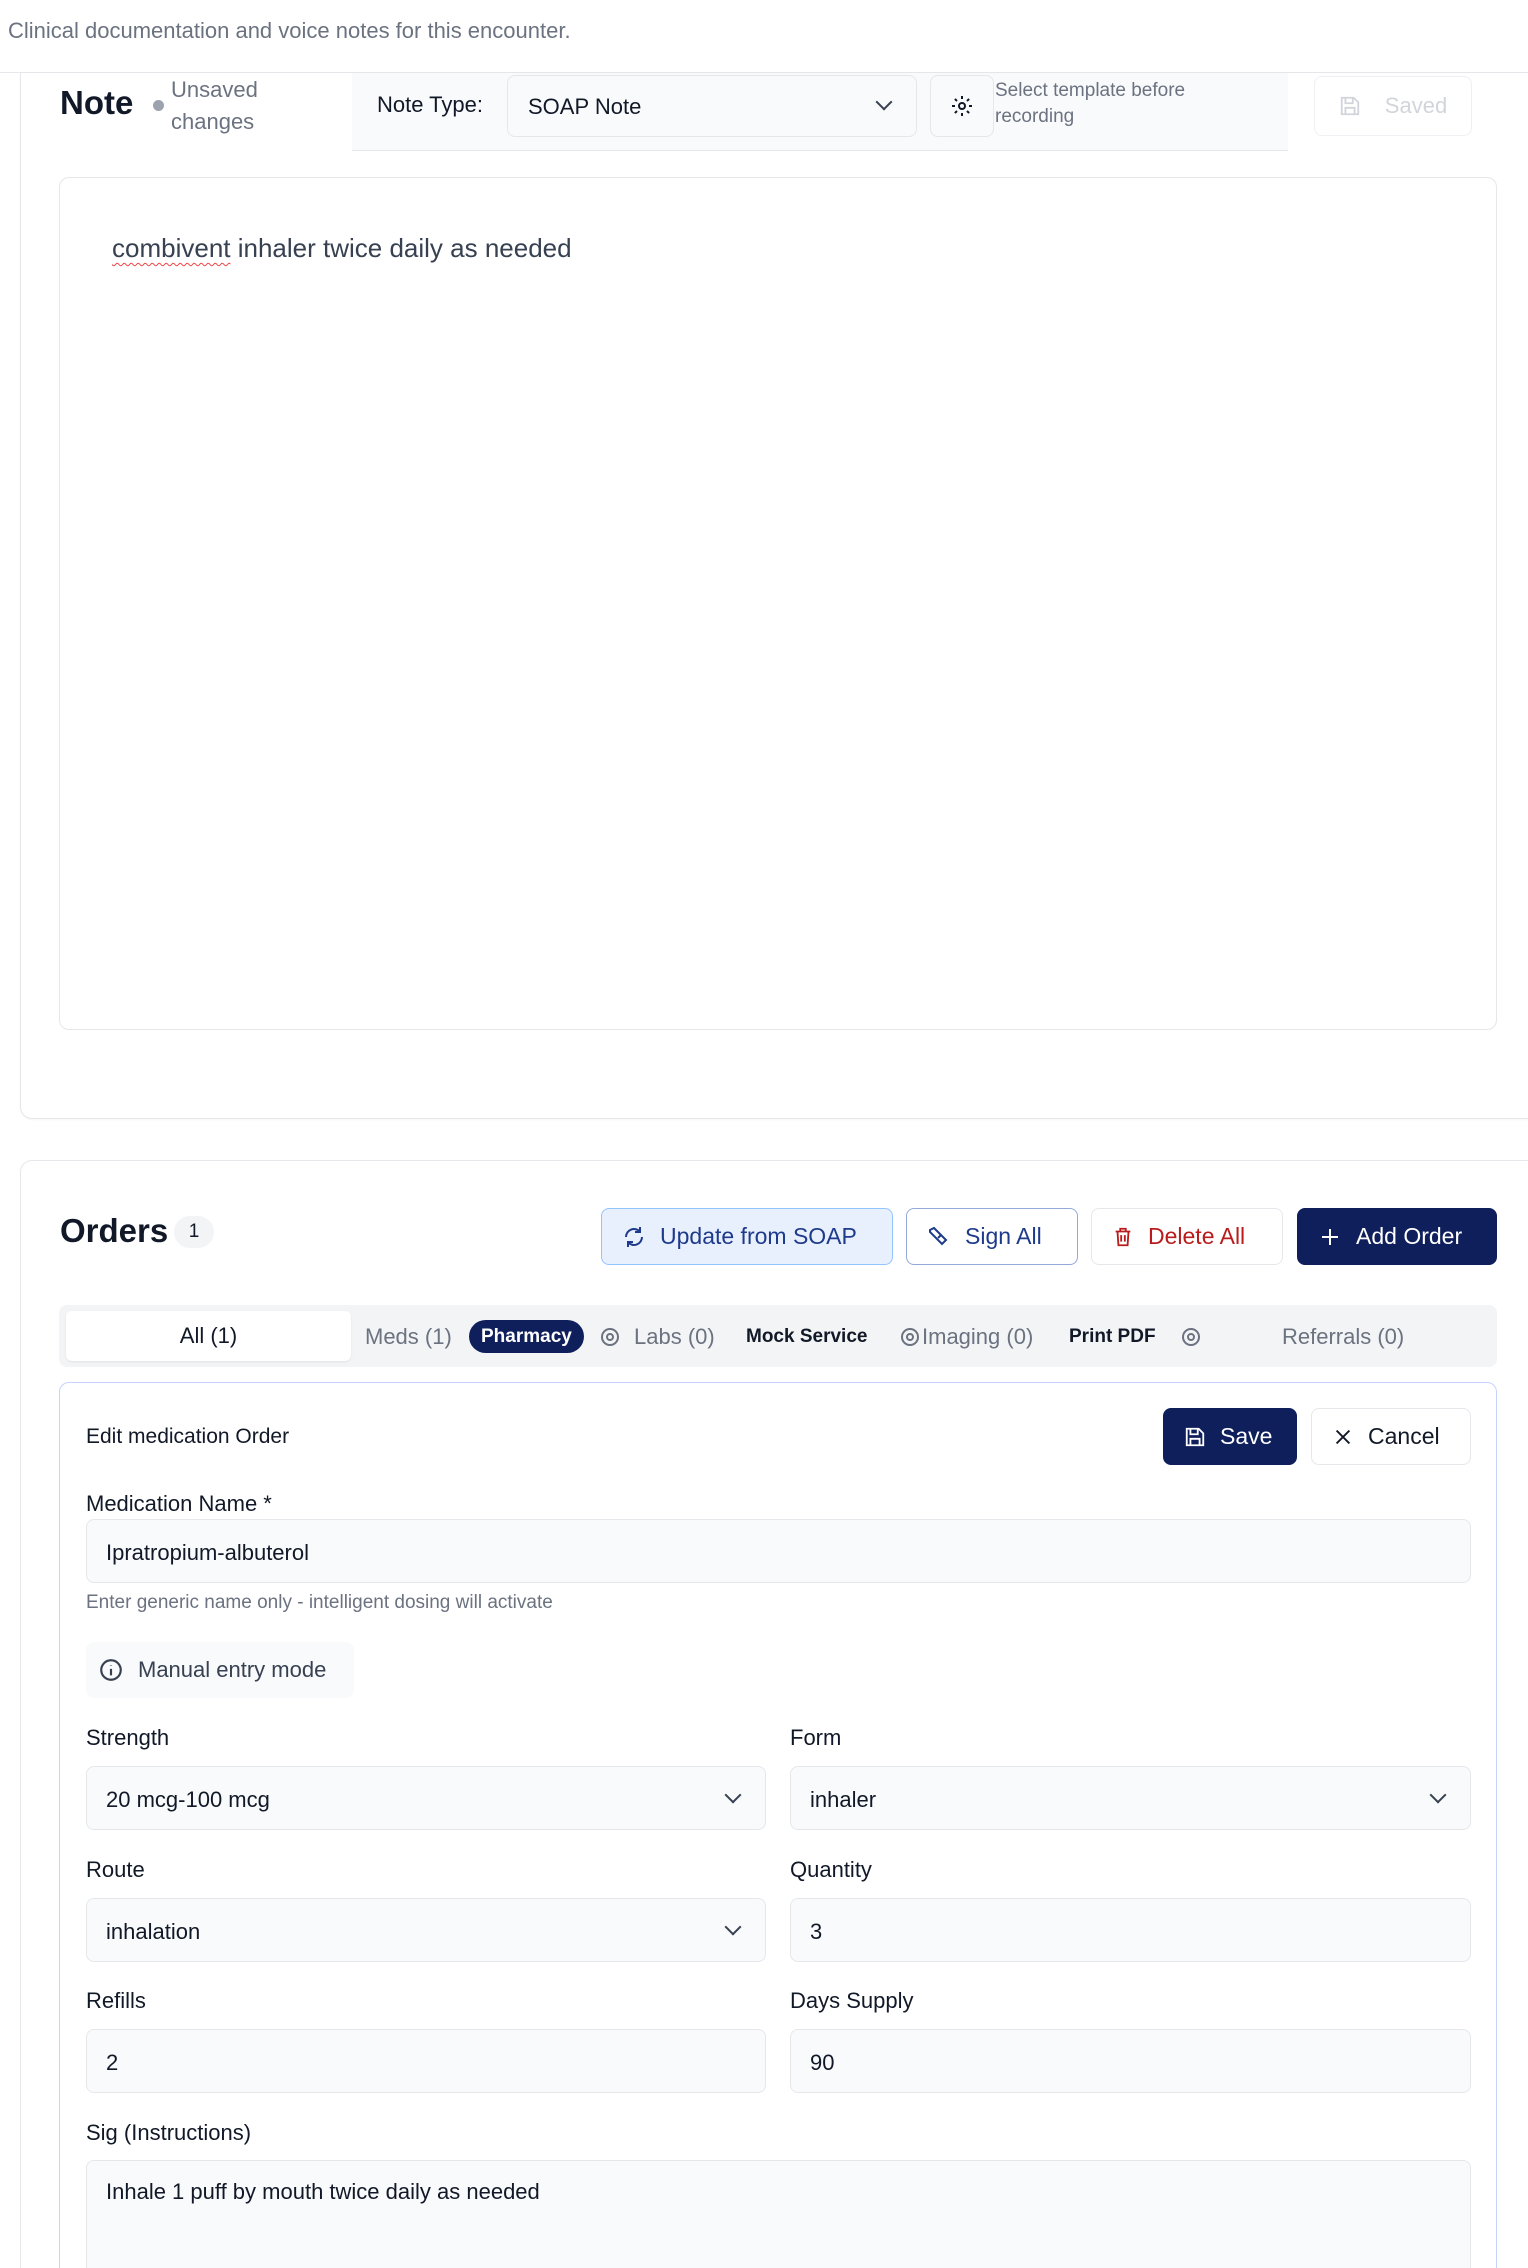 This screenshot has height=2268, width=1528. What do you see at coordinates (822, 2062) in the screenshot?
I see `days-supply-value: 90` at bounding box center [822, 2062].